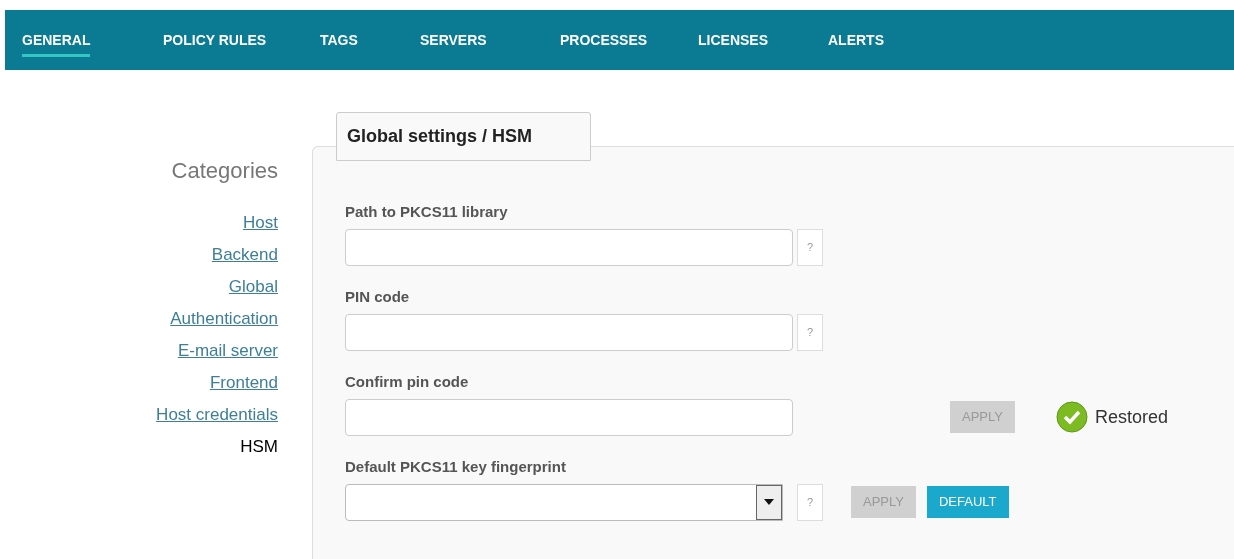 The image size is (1234, 559). What do you see at coordinates (215, 40) in the screenshot?
I see `nav-tab: POLICY RULES` at bounding box center [215, 40].